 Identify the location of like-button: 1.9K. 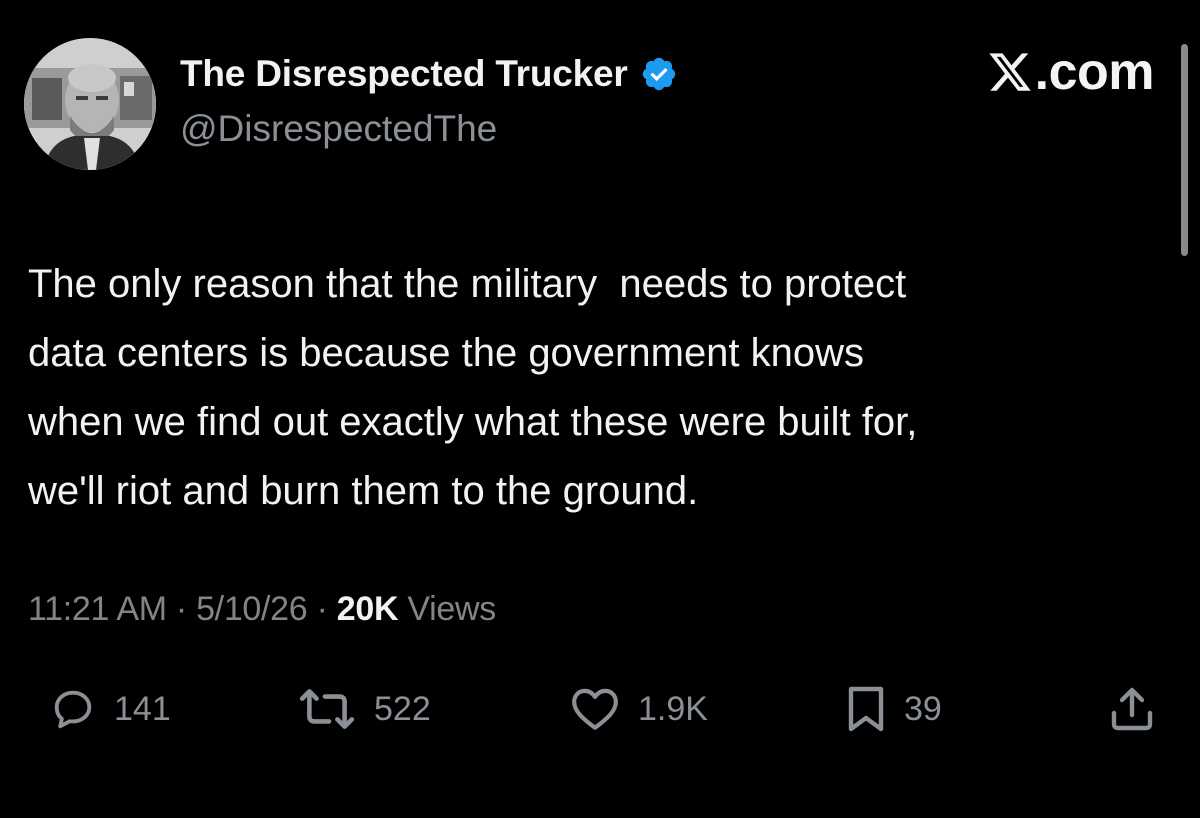
(639, 709).